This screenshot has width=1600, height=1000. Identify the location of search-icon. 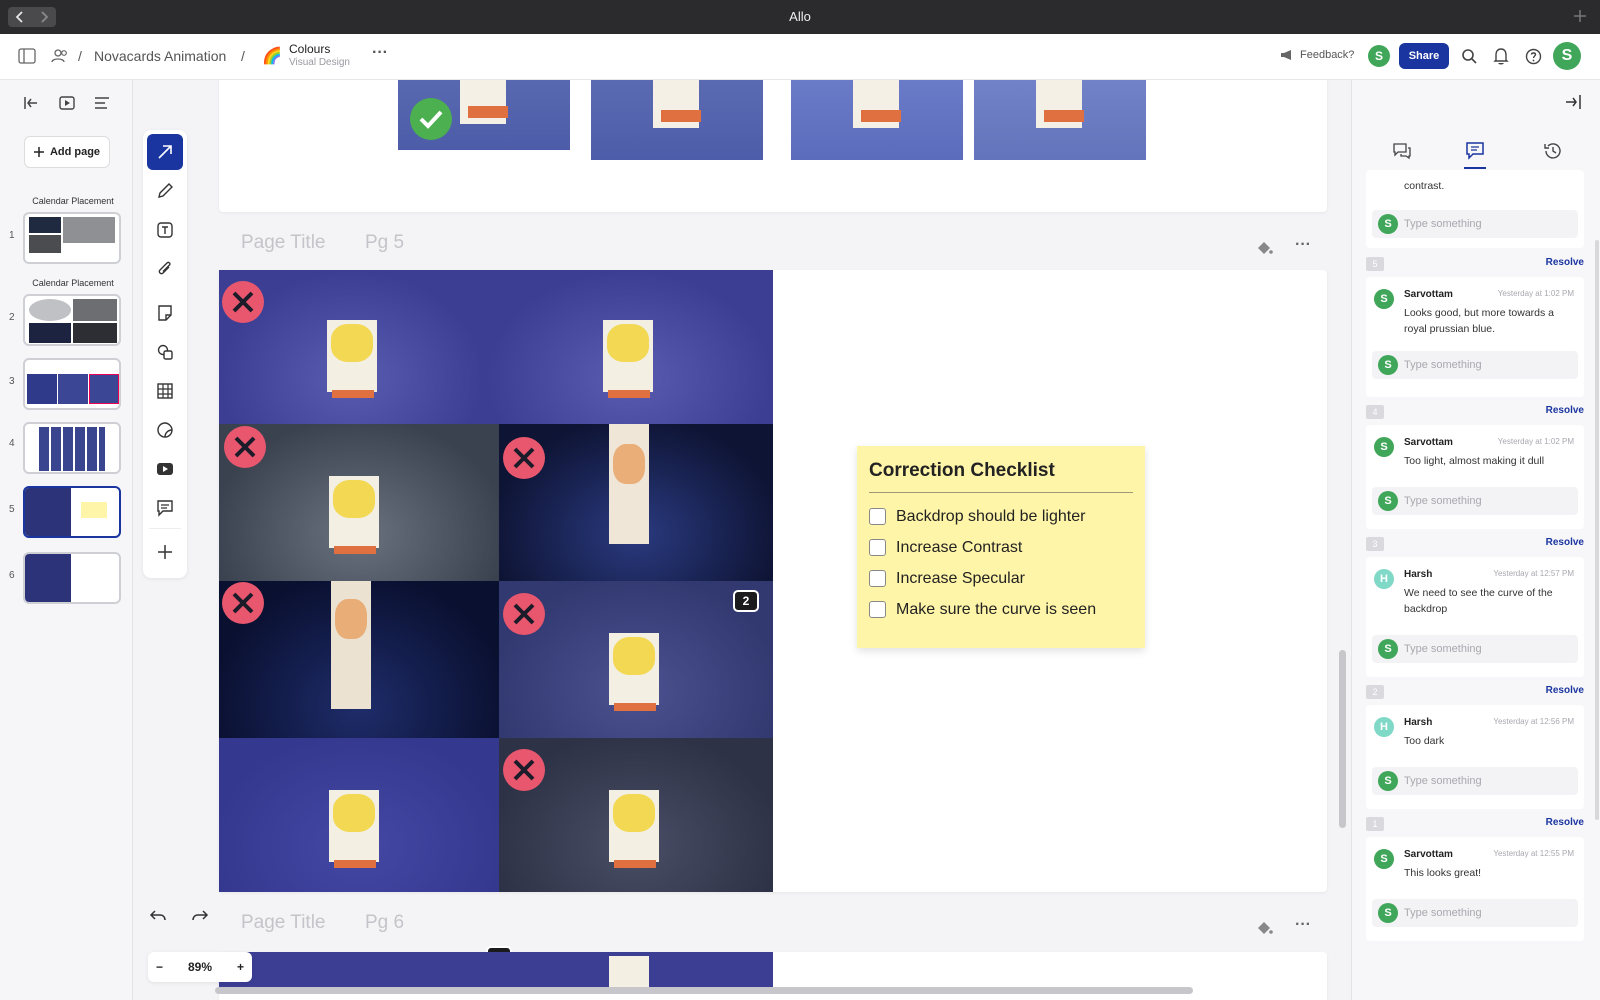
(1469, 56).